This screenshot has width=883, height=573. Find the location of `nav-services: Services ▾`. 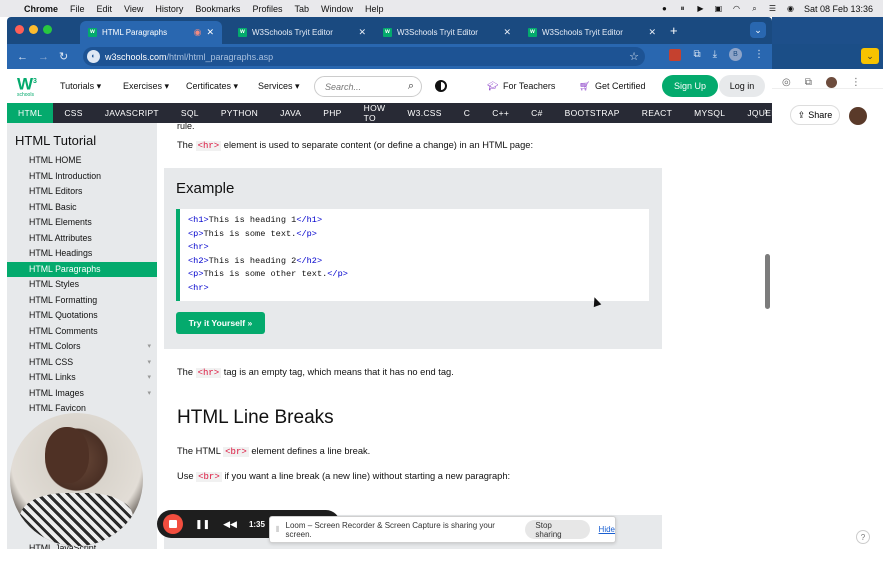

nav-services: Services ▾ is located at coordinates (279, 86).